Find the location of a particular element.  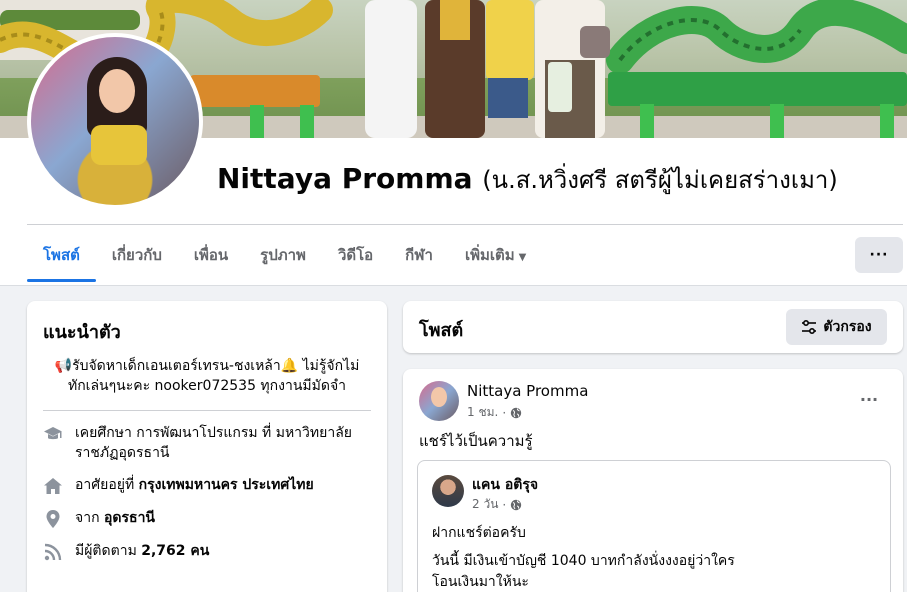

intro-title: แนะนำตัว is located at coordinates (82, 332).